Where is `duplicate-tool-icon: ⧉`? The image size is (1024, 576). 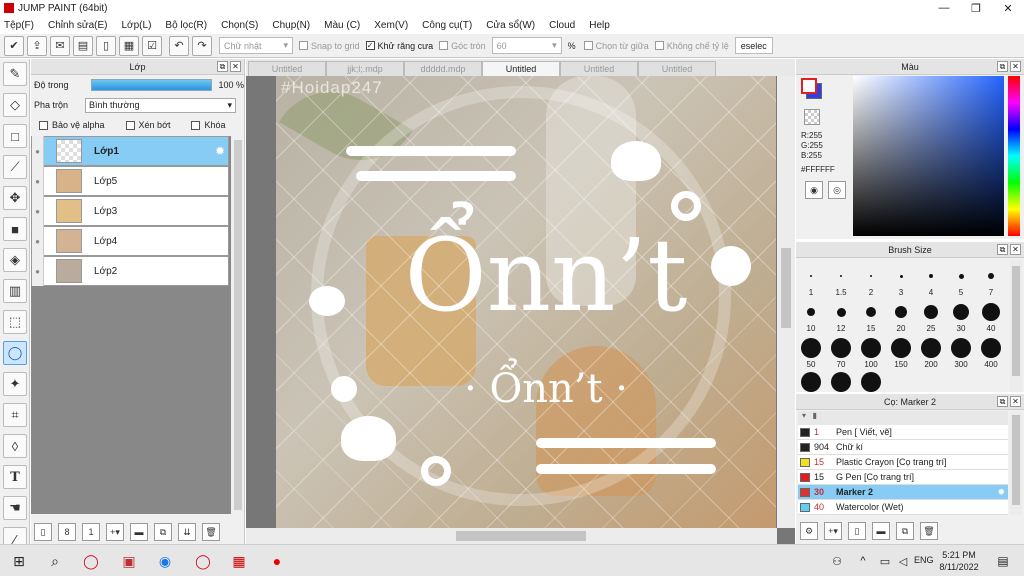
duplicate-tool-icon: ⧉ is located at coordinates (905, 531).